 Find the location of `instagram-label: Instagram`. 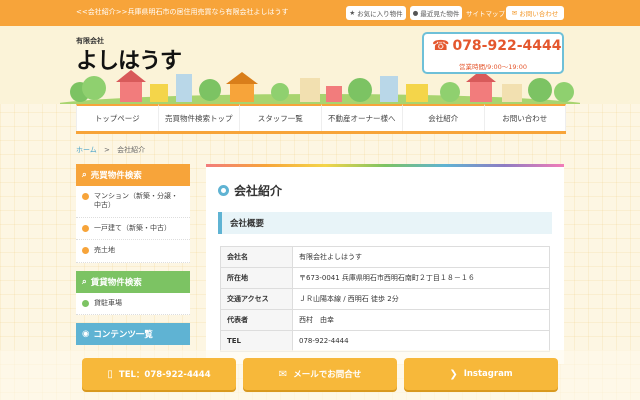

instagram-label: Instagram is located at coordinates (488, 374).